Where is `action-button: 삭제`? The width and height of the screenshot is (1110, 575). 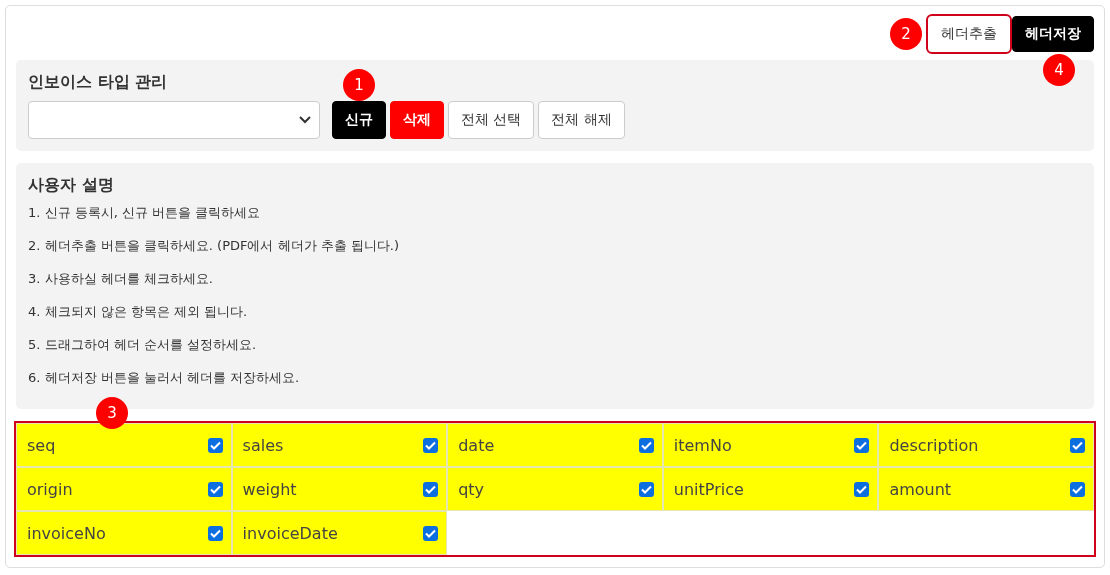 action-button: 삭제 is located at coordinates (417, 120).